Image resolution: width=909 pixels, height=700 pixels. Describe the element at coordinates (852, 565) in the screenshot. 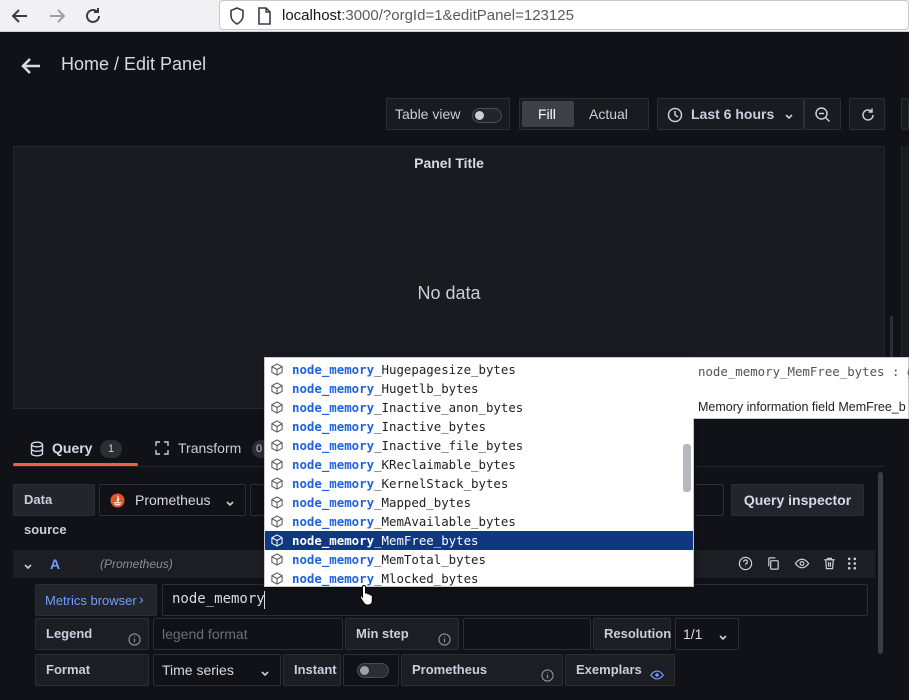

I see `drag-handle-icon` at that location.